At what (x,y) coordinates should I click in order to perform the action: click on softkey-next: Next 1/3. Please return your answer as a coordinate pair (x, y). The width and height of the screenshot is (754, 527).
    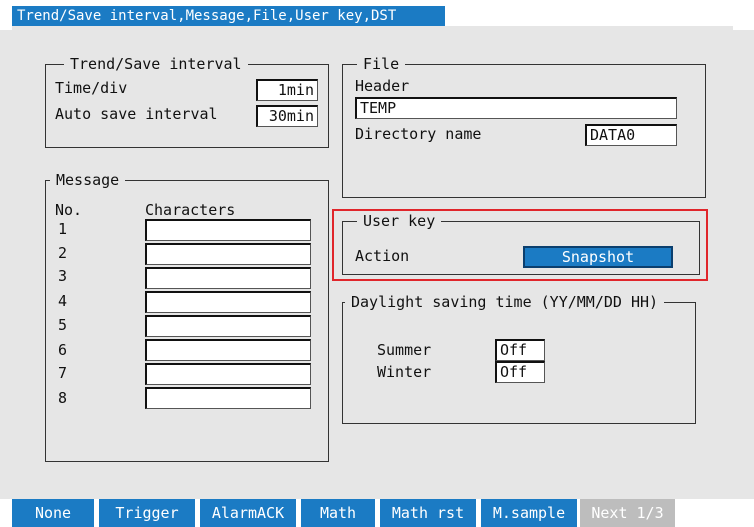
    Looking at the image, I should click on (627, 513).